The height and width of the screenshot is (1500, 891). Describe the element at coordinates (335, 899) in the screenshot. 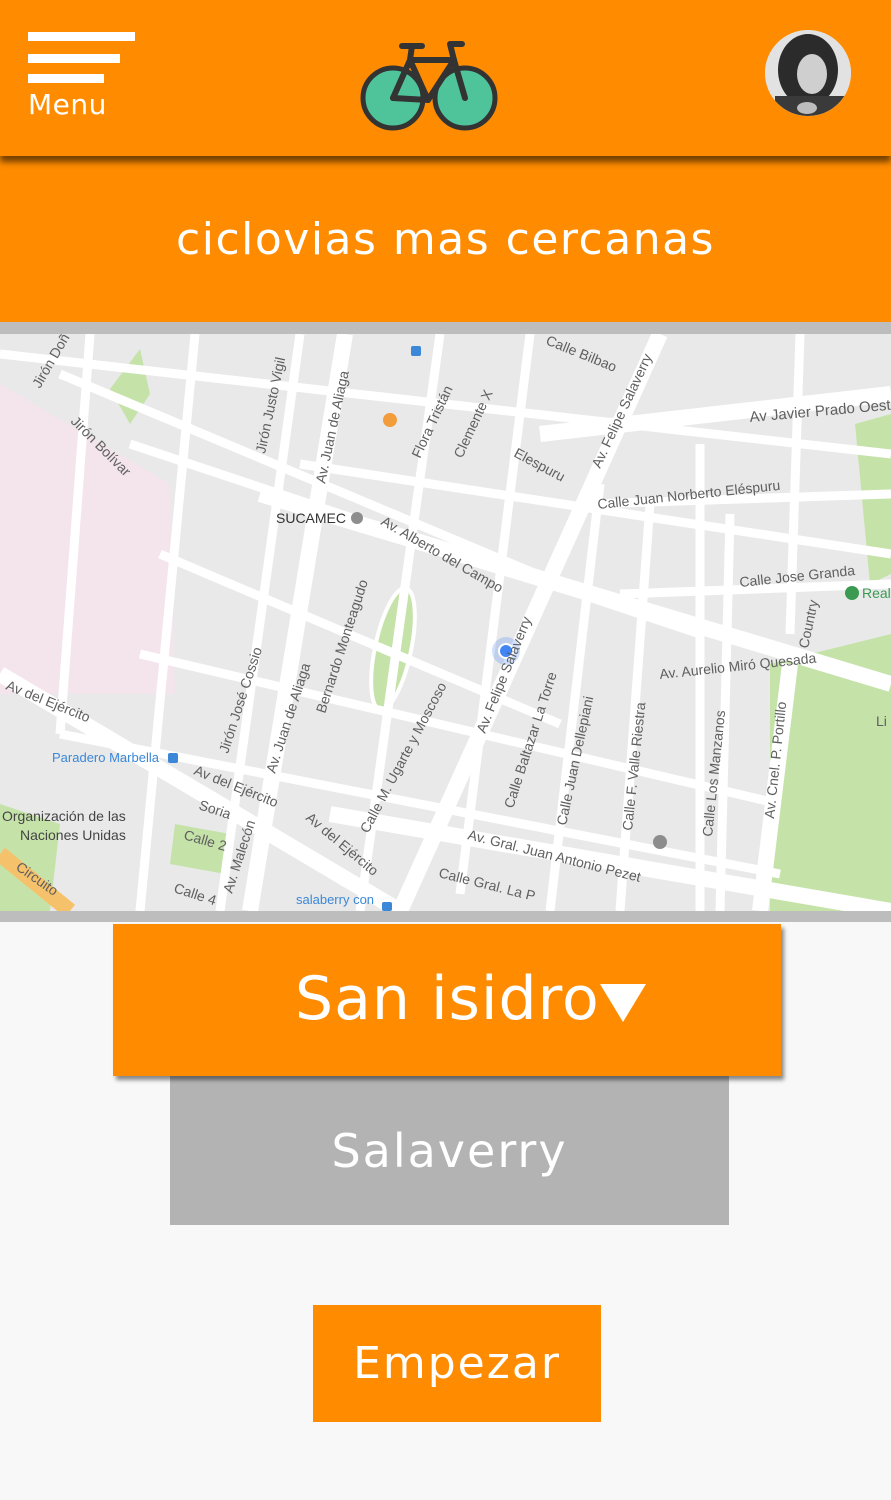

I see `map-place-label: salaberry con` at that location.